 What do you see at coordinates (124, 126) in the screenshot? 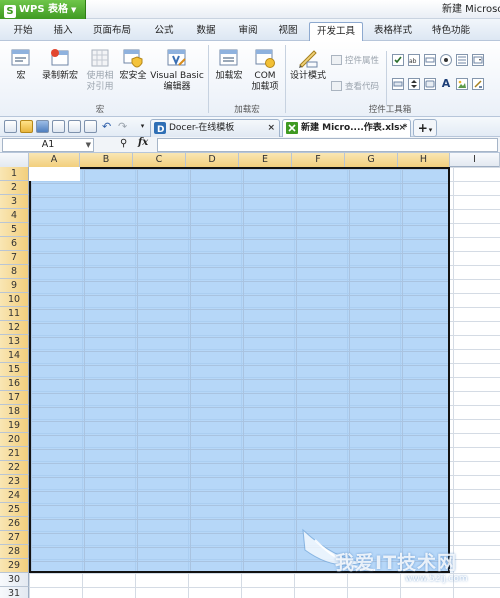
I see `redo-icon: ↷` at bounding box center [124, 126].